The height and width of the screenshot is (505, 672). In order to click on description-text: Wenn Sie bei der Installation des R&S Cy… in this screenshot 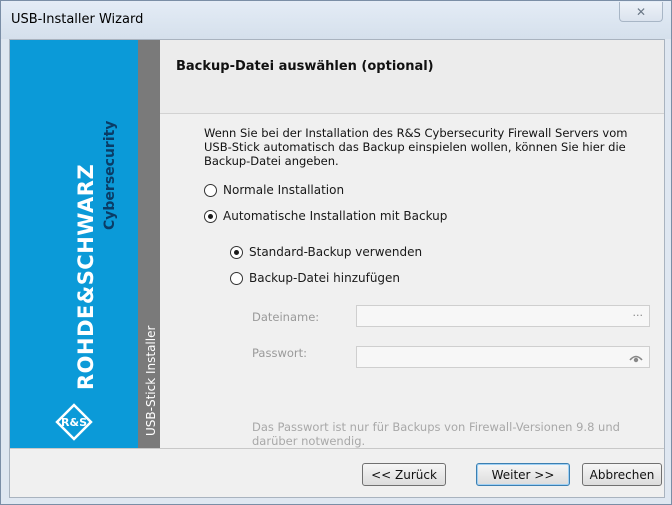, I will do `click(416, 147)`.